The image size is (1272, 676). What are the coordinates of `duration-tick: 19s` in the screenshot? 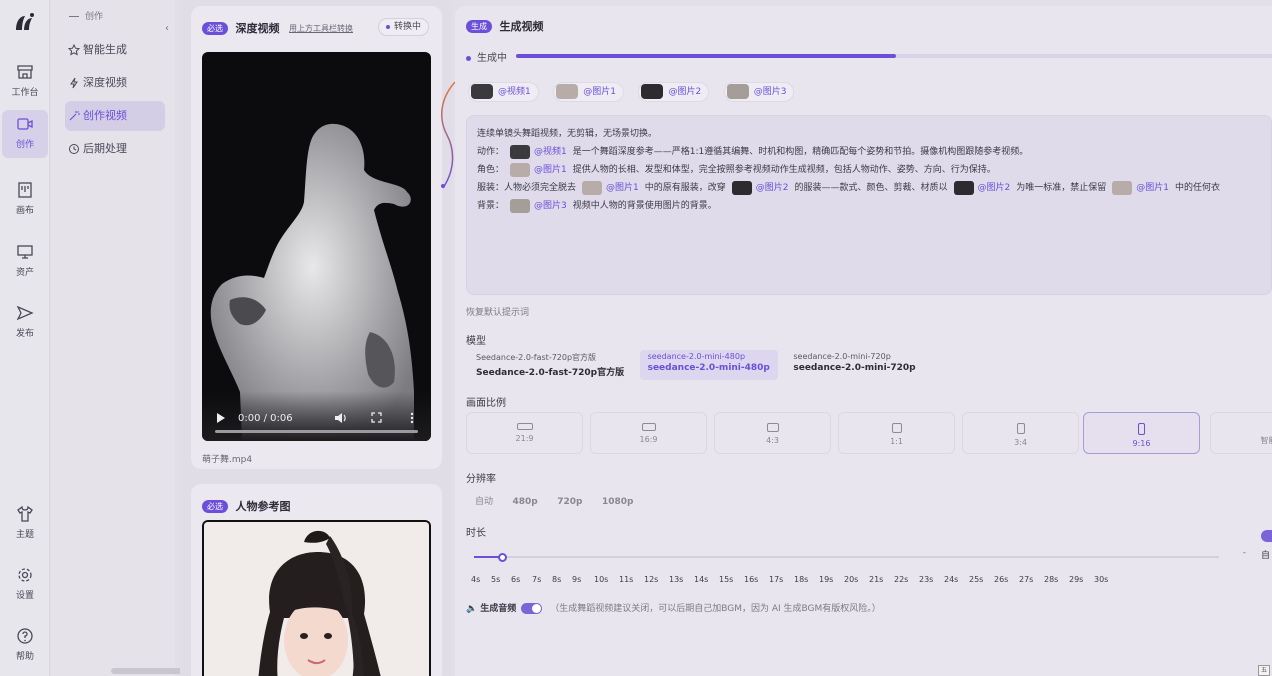 It's located at (826, 579).